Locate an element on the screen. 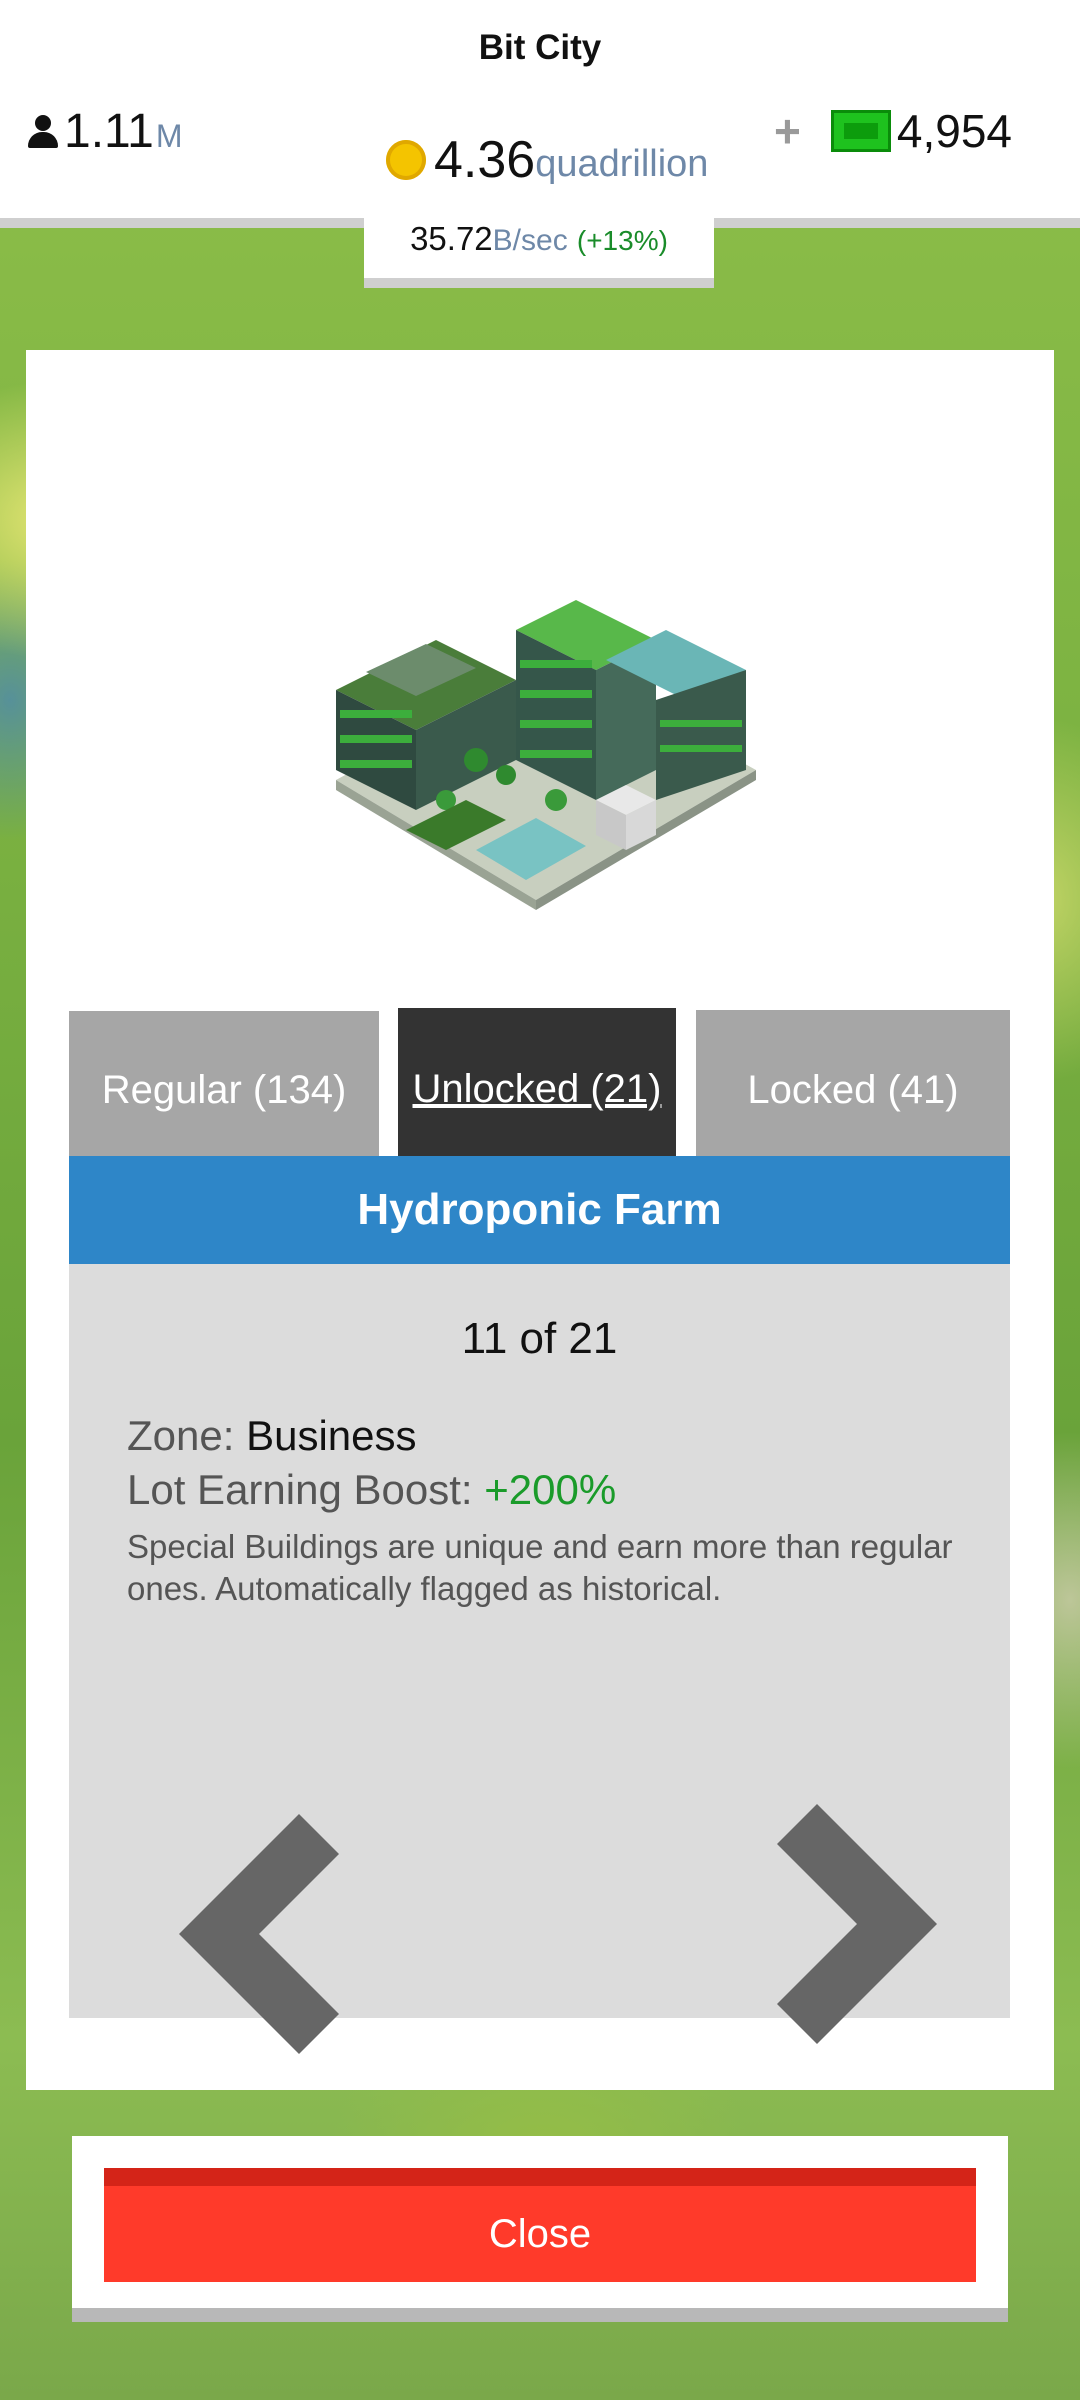 Image resolution: width=1080 pixels, height=2400 pixels. rate-value: 35.72 is located at coordinates (451, 238).